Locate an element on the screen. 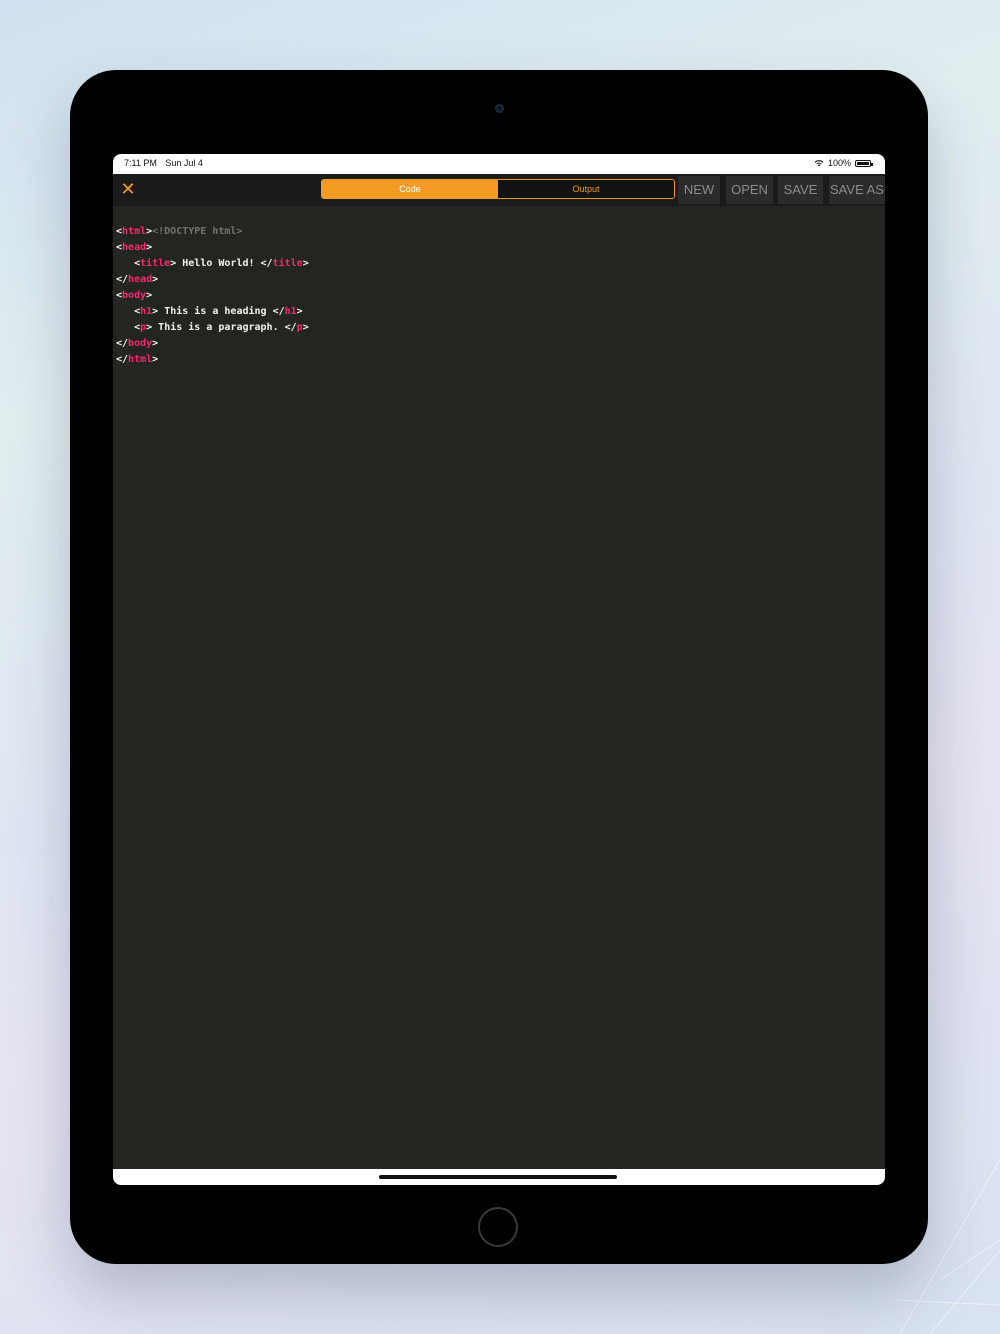 The width and height of the screenshot is (1000, 1334). status-left: 7:11 PM Sun Jul 4 is located at coordinates (166, 163).